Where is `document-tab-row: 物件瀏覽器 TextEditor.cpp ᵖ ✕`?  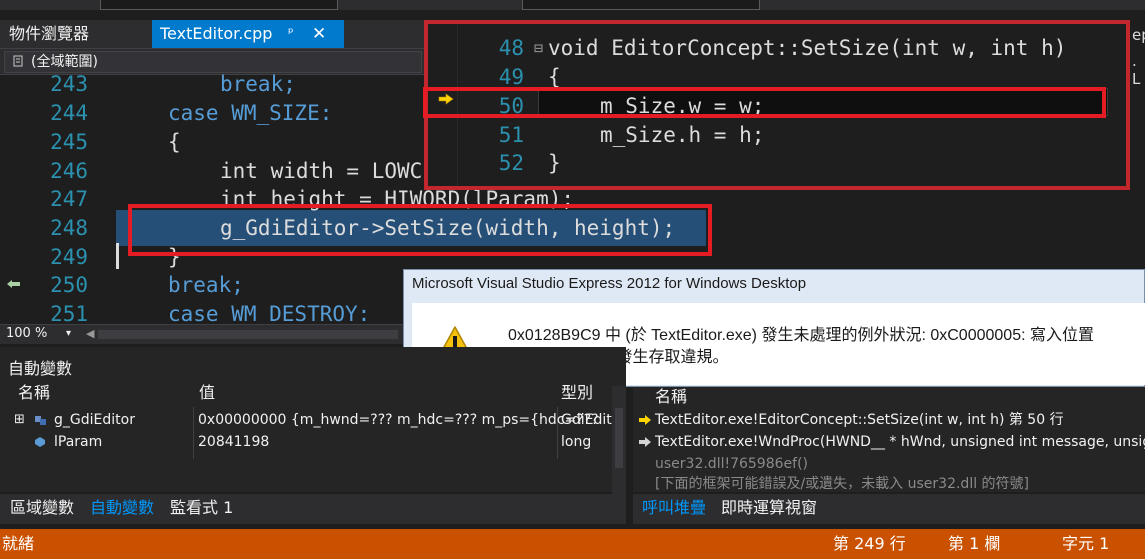 document-tab-row: 物件瀏覽器 TextEditor.cpp ᵖ ✕ is located at coordinates (212, 34).